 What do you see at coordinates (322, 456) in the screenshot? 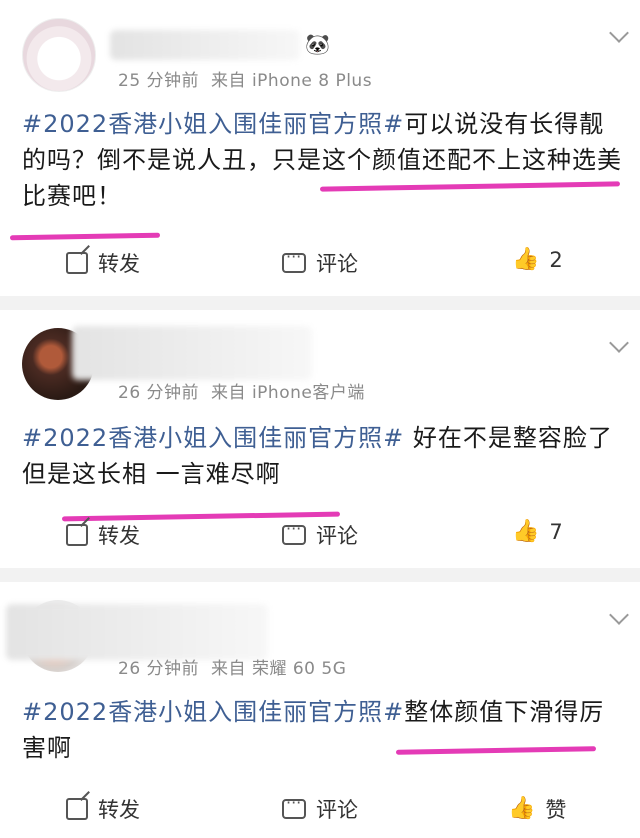
I see `post-text: #2022香港小姐入围佳丽官方照# 好在不是整容脸了 但是这长相 一言难尽啊` at bounding box center [322, 456].